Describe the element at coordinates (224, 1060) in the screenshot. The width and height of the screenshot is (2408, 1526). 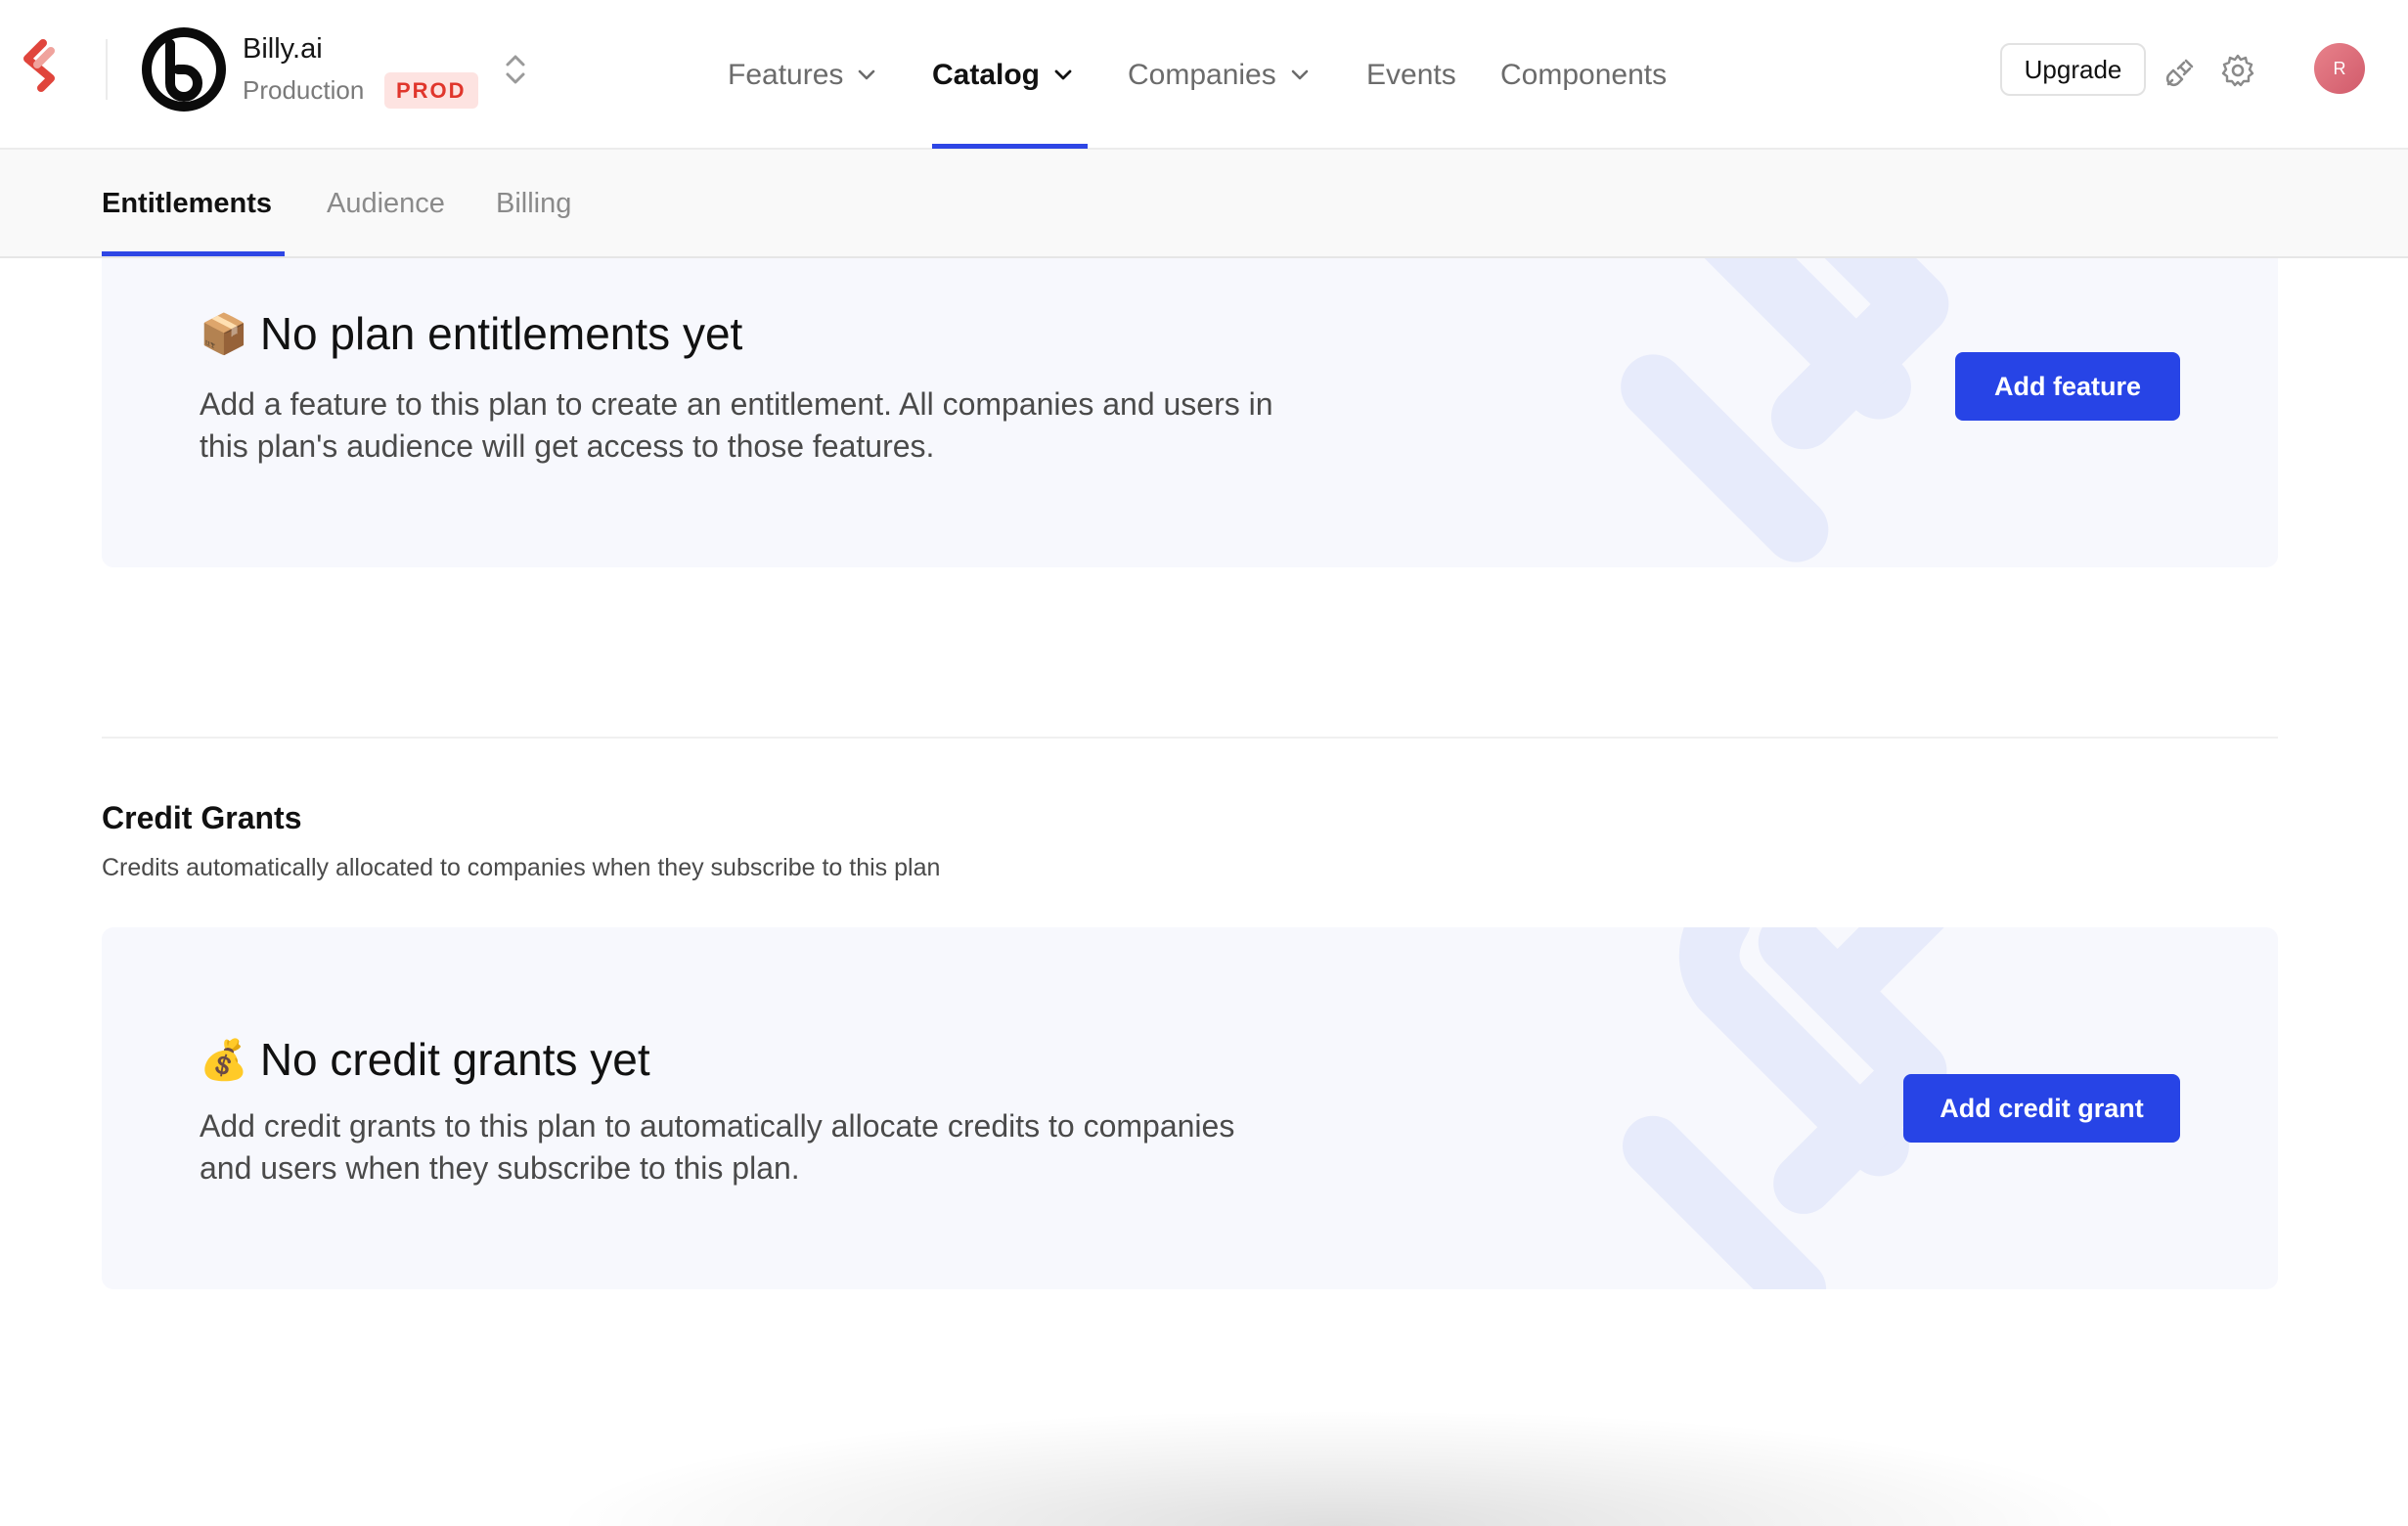
I see `money-bag-icon: 💰` at that location.